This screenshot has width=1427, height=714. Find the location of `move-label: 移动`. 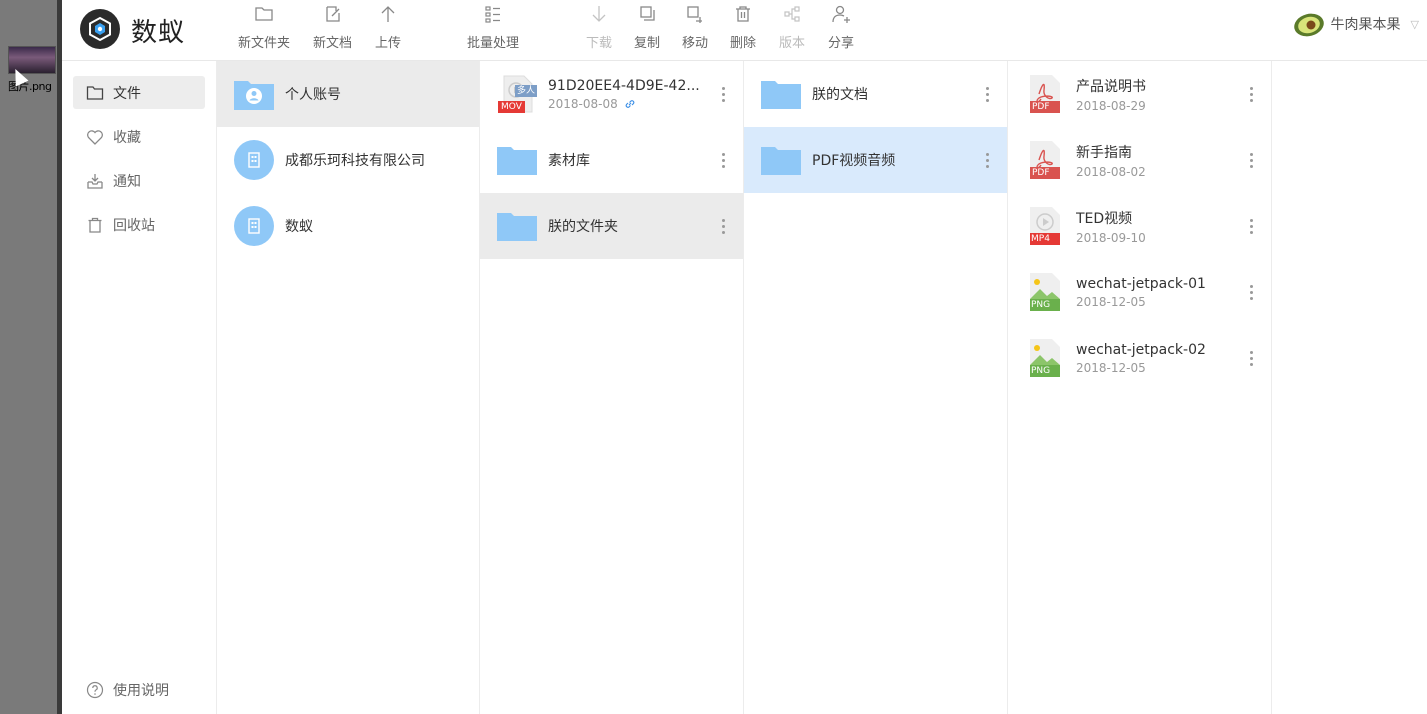

move-label: 移动 is located at coordinates (695, 43).